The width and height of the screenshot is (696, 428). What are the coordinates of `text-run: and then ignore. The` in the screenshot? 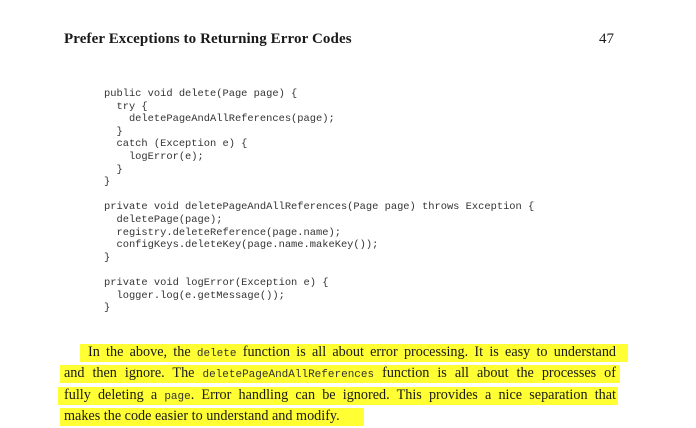 It's located at (133, 373).